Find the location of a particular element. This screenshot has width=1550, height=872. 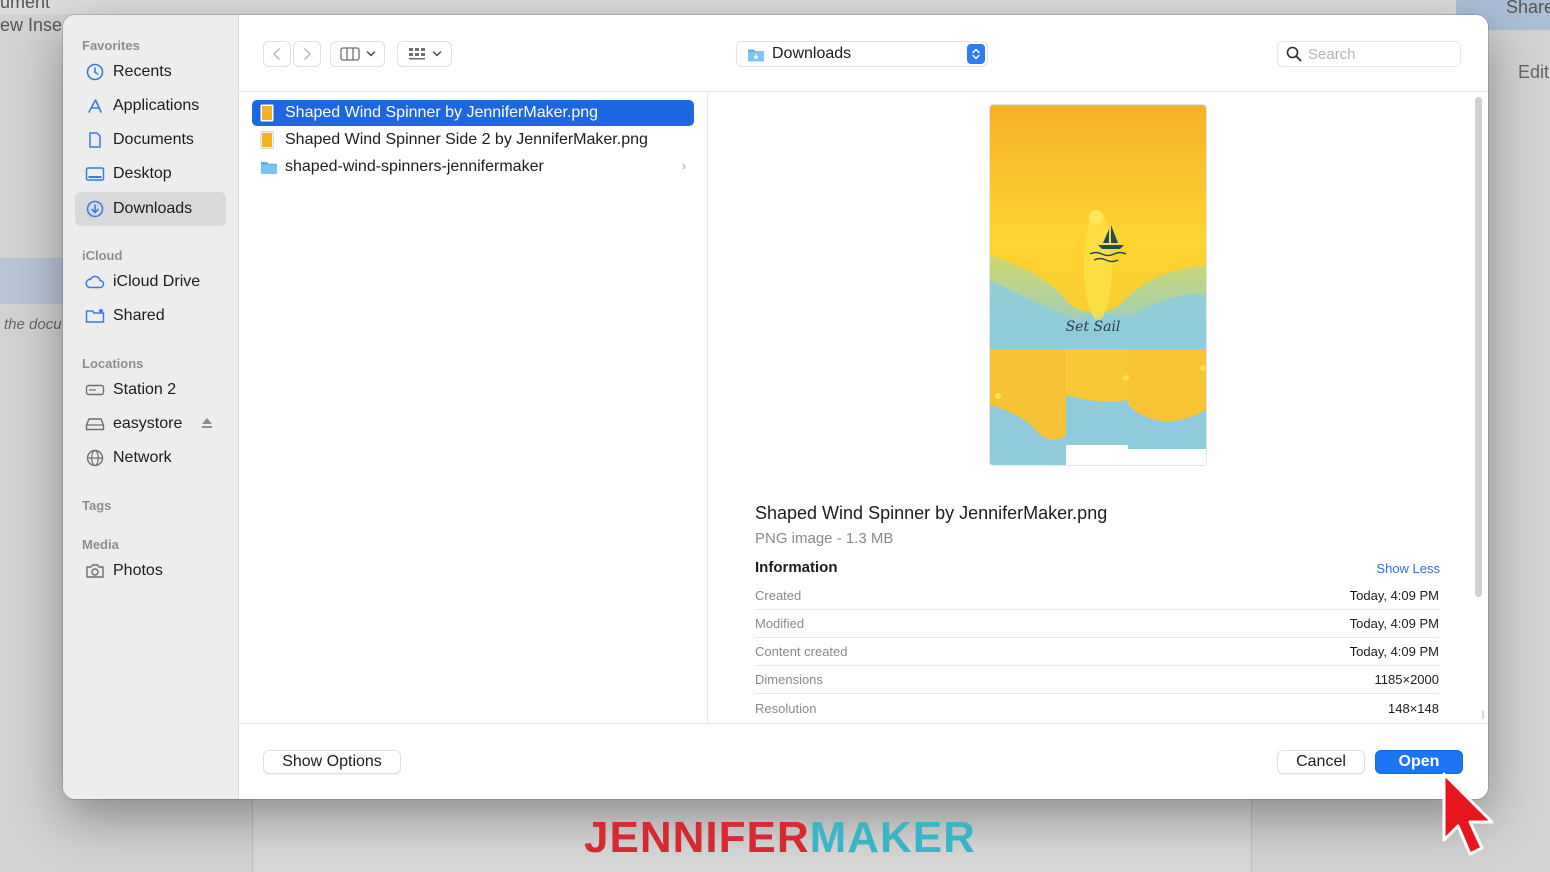

sidebar-item-shared: Shared is located at coordinates (150, 316).